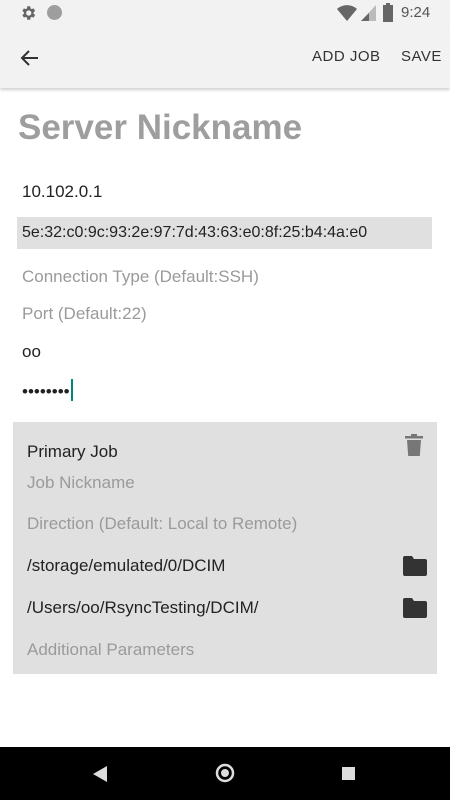 This screenshot has width=450, height=800. What do you see at coordinates (346, 56) in the screenshot?
I see `add-job-button: ADD JOB` at bounding box center [346, 56].